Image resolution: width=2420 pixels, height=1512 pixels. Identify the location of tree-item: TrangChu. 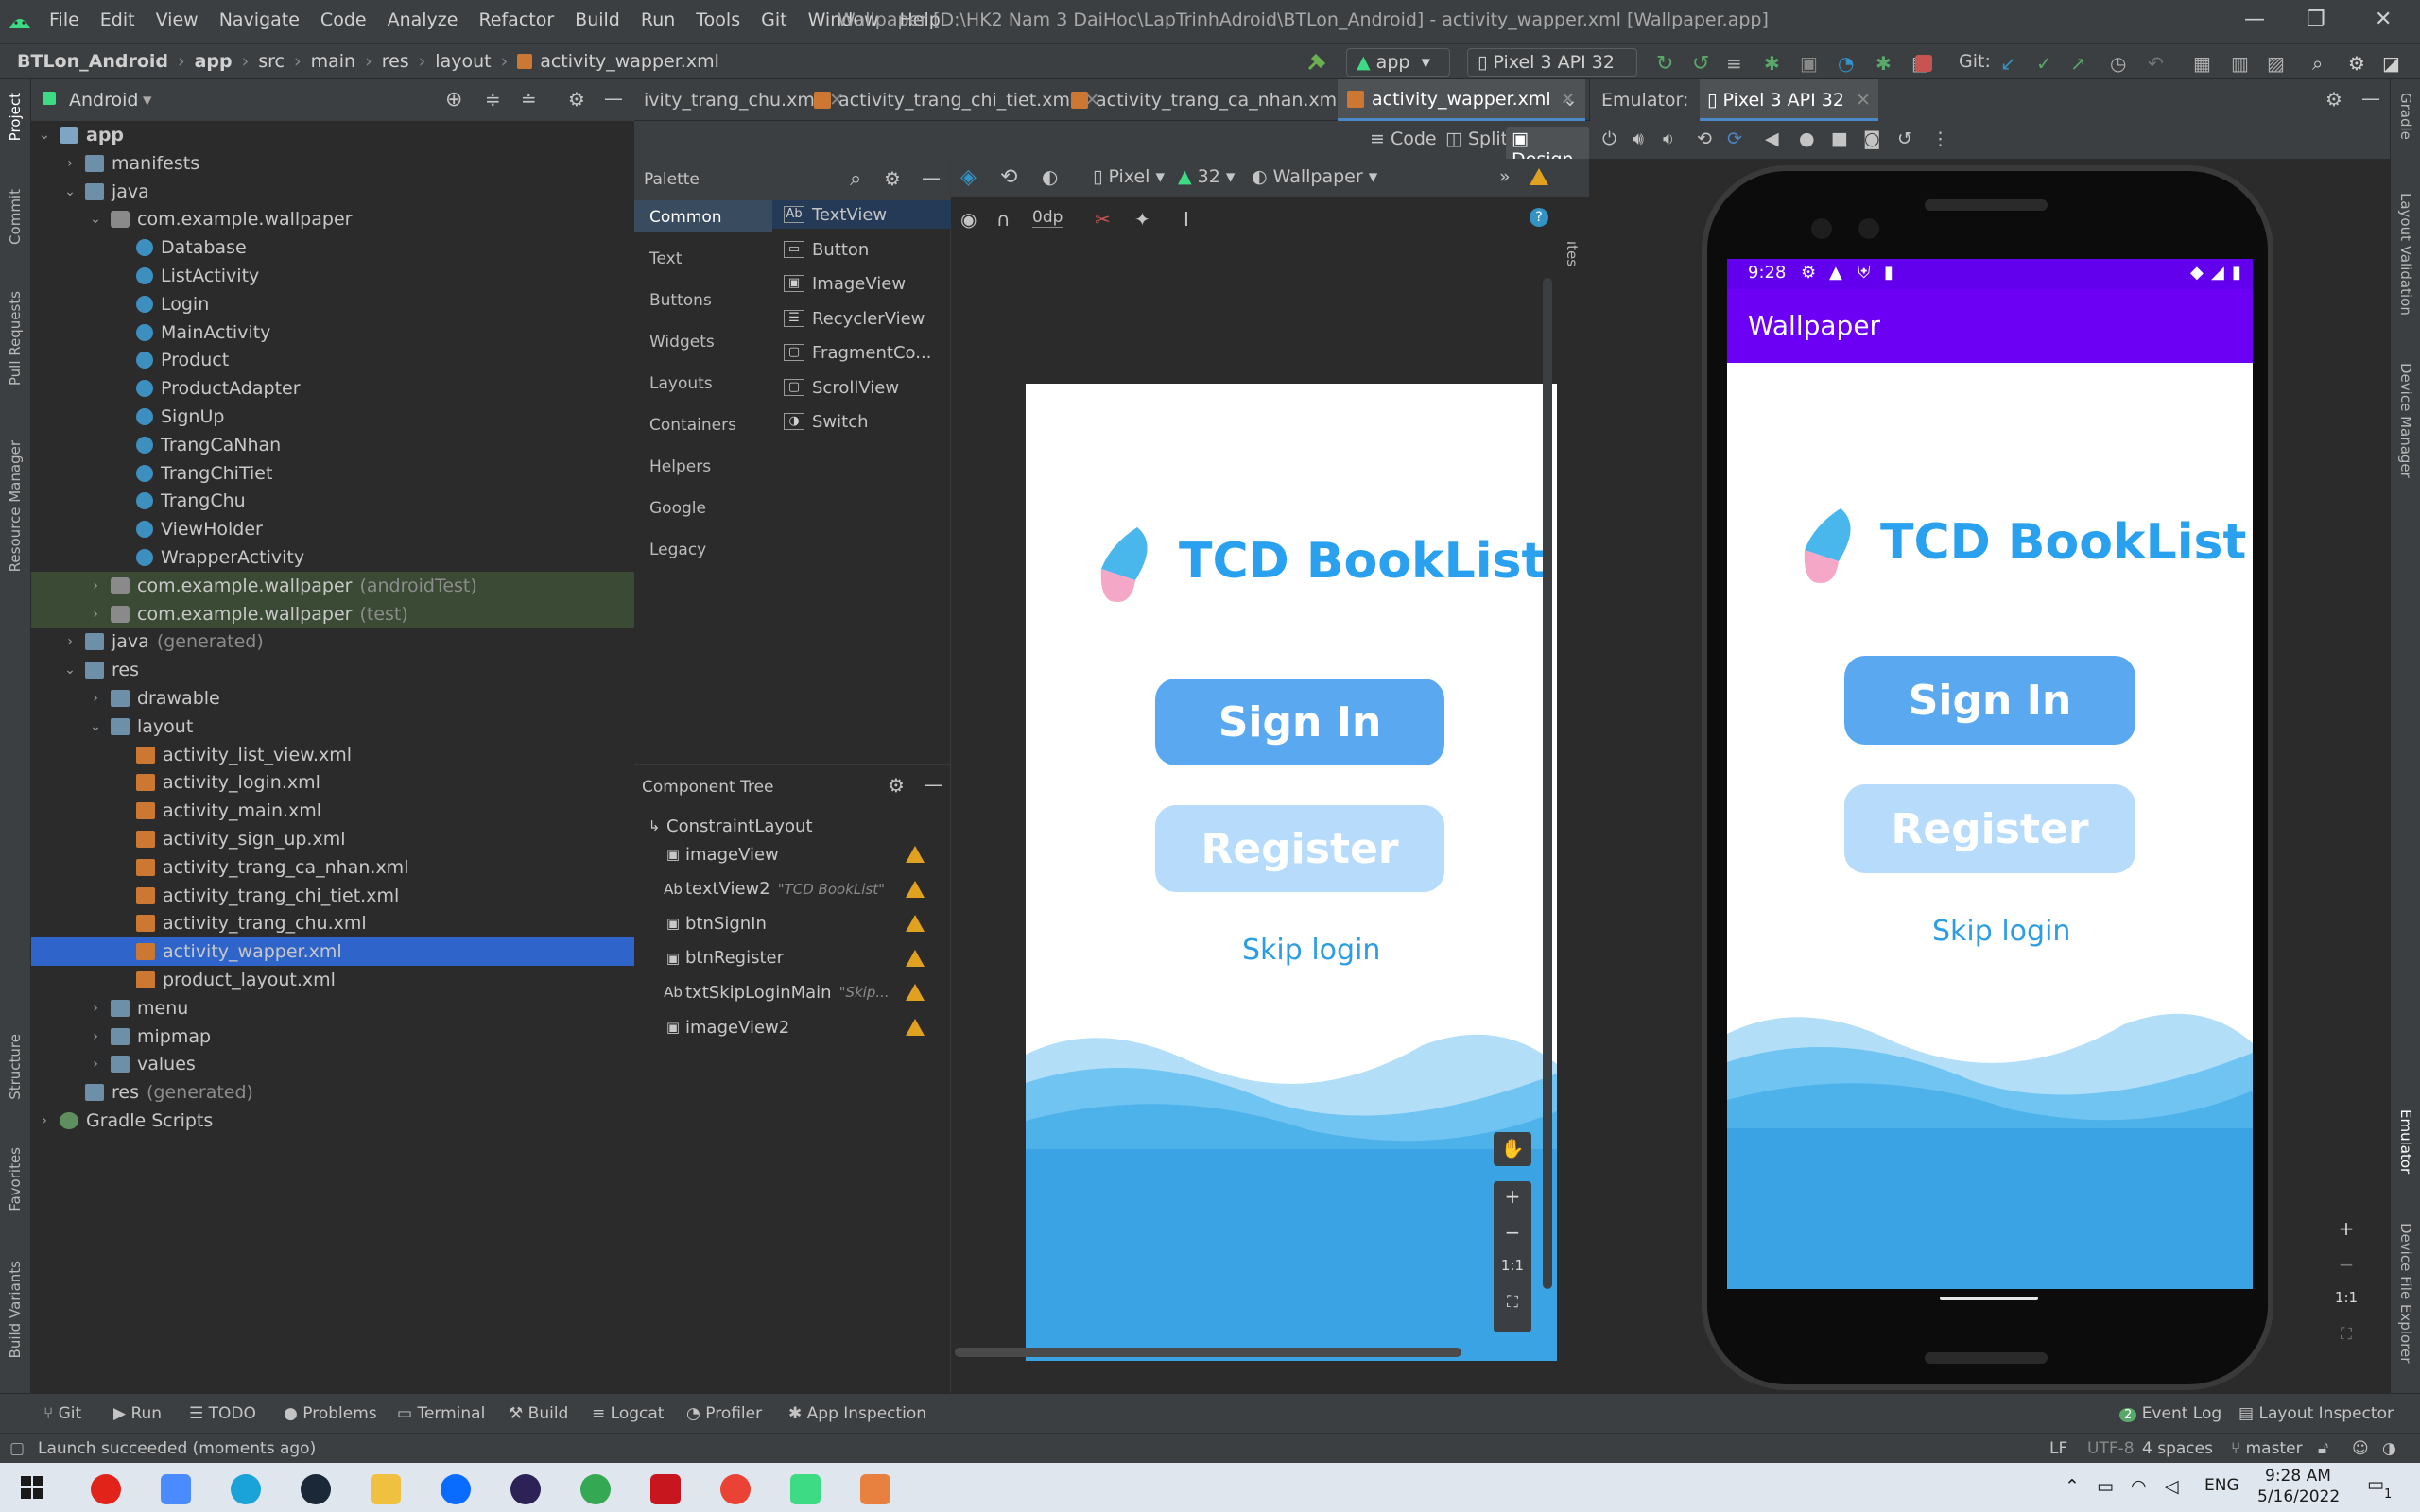
(332, 501).